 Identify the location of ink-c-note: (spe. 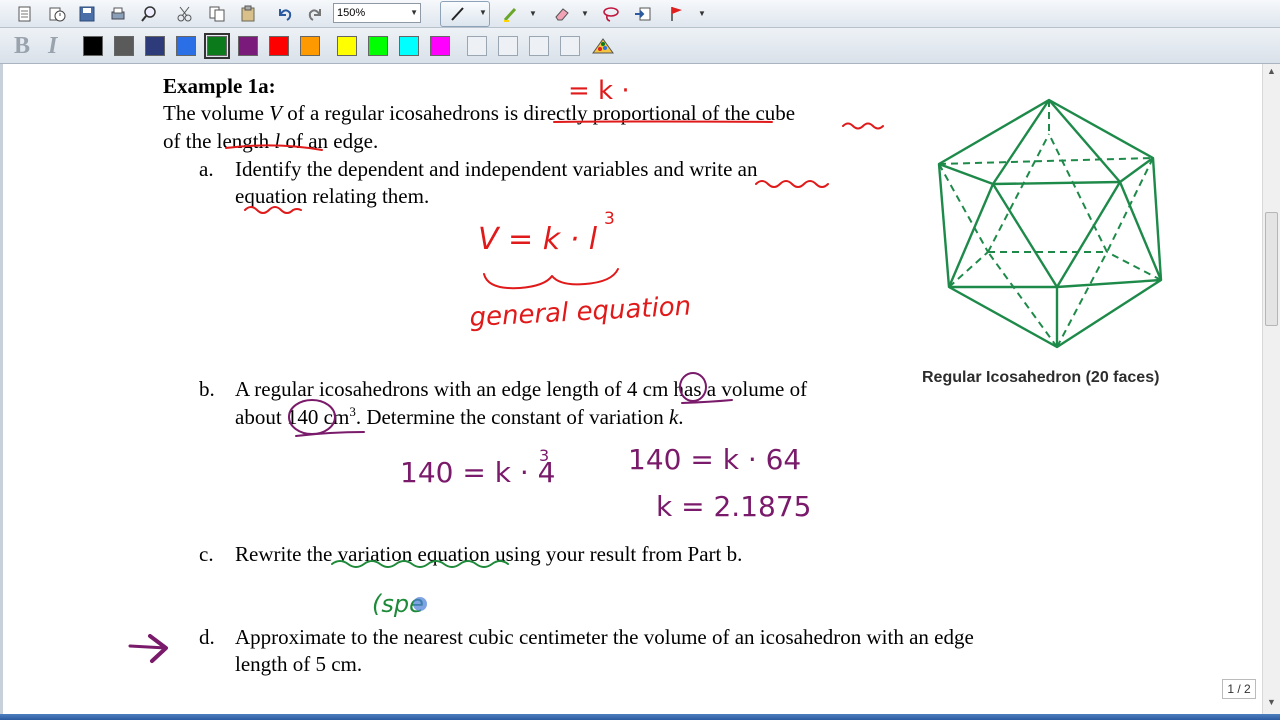
(398, 604).